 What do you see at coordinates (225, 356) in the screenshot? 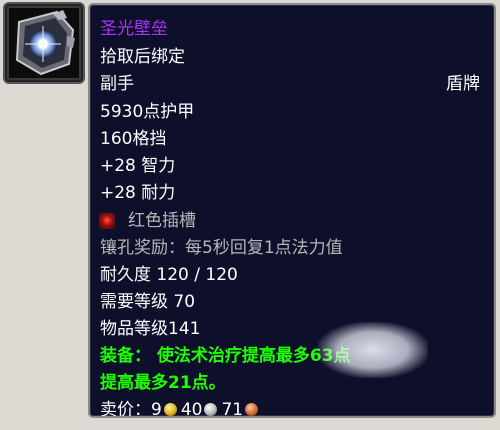
I see `equip-effect-line1: 装备： 使法术治疗提高最多63点` at bounding box center [225, 356].